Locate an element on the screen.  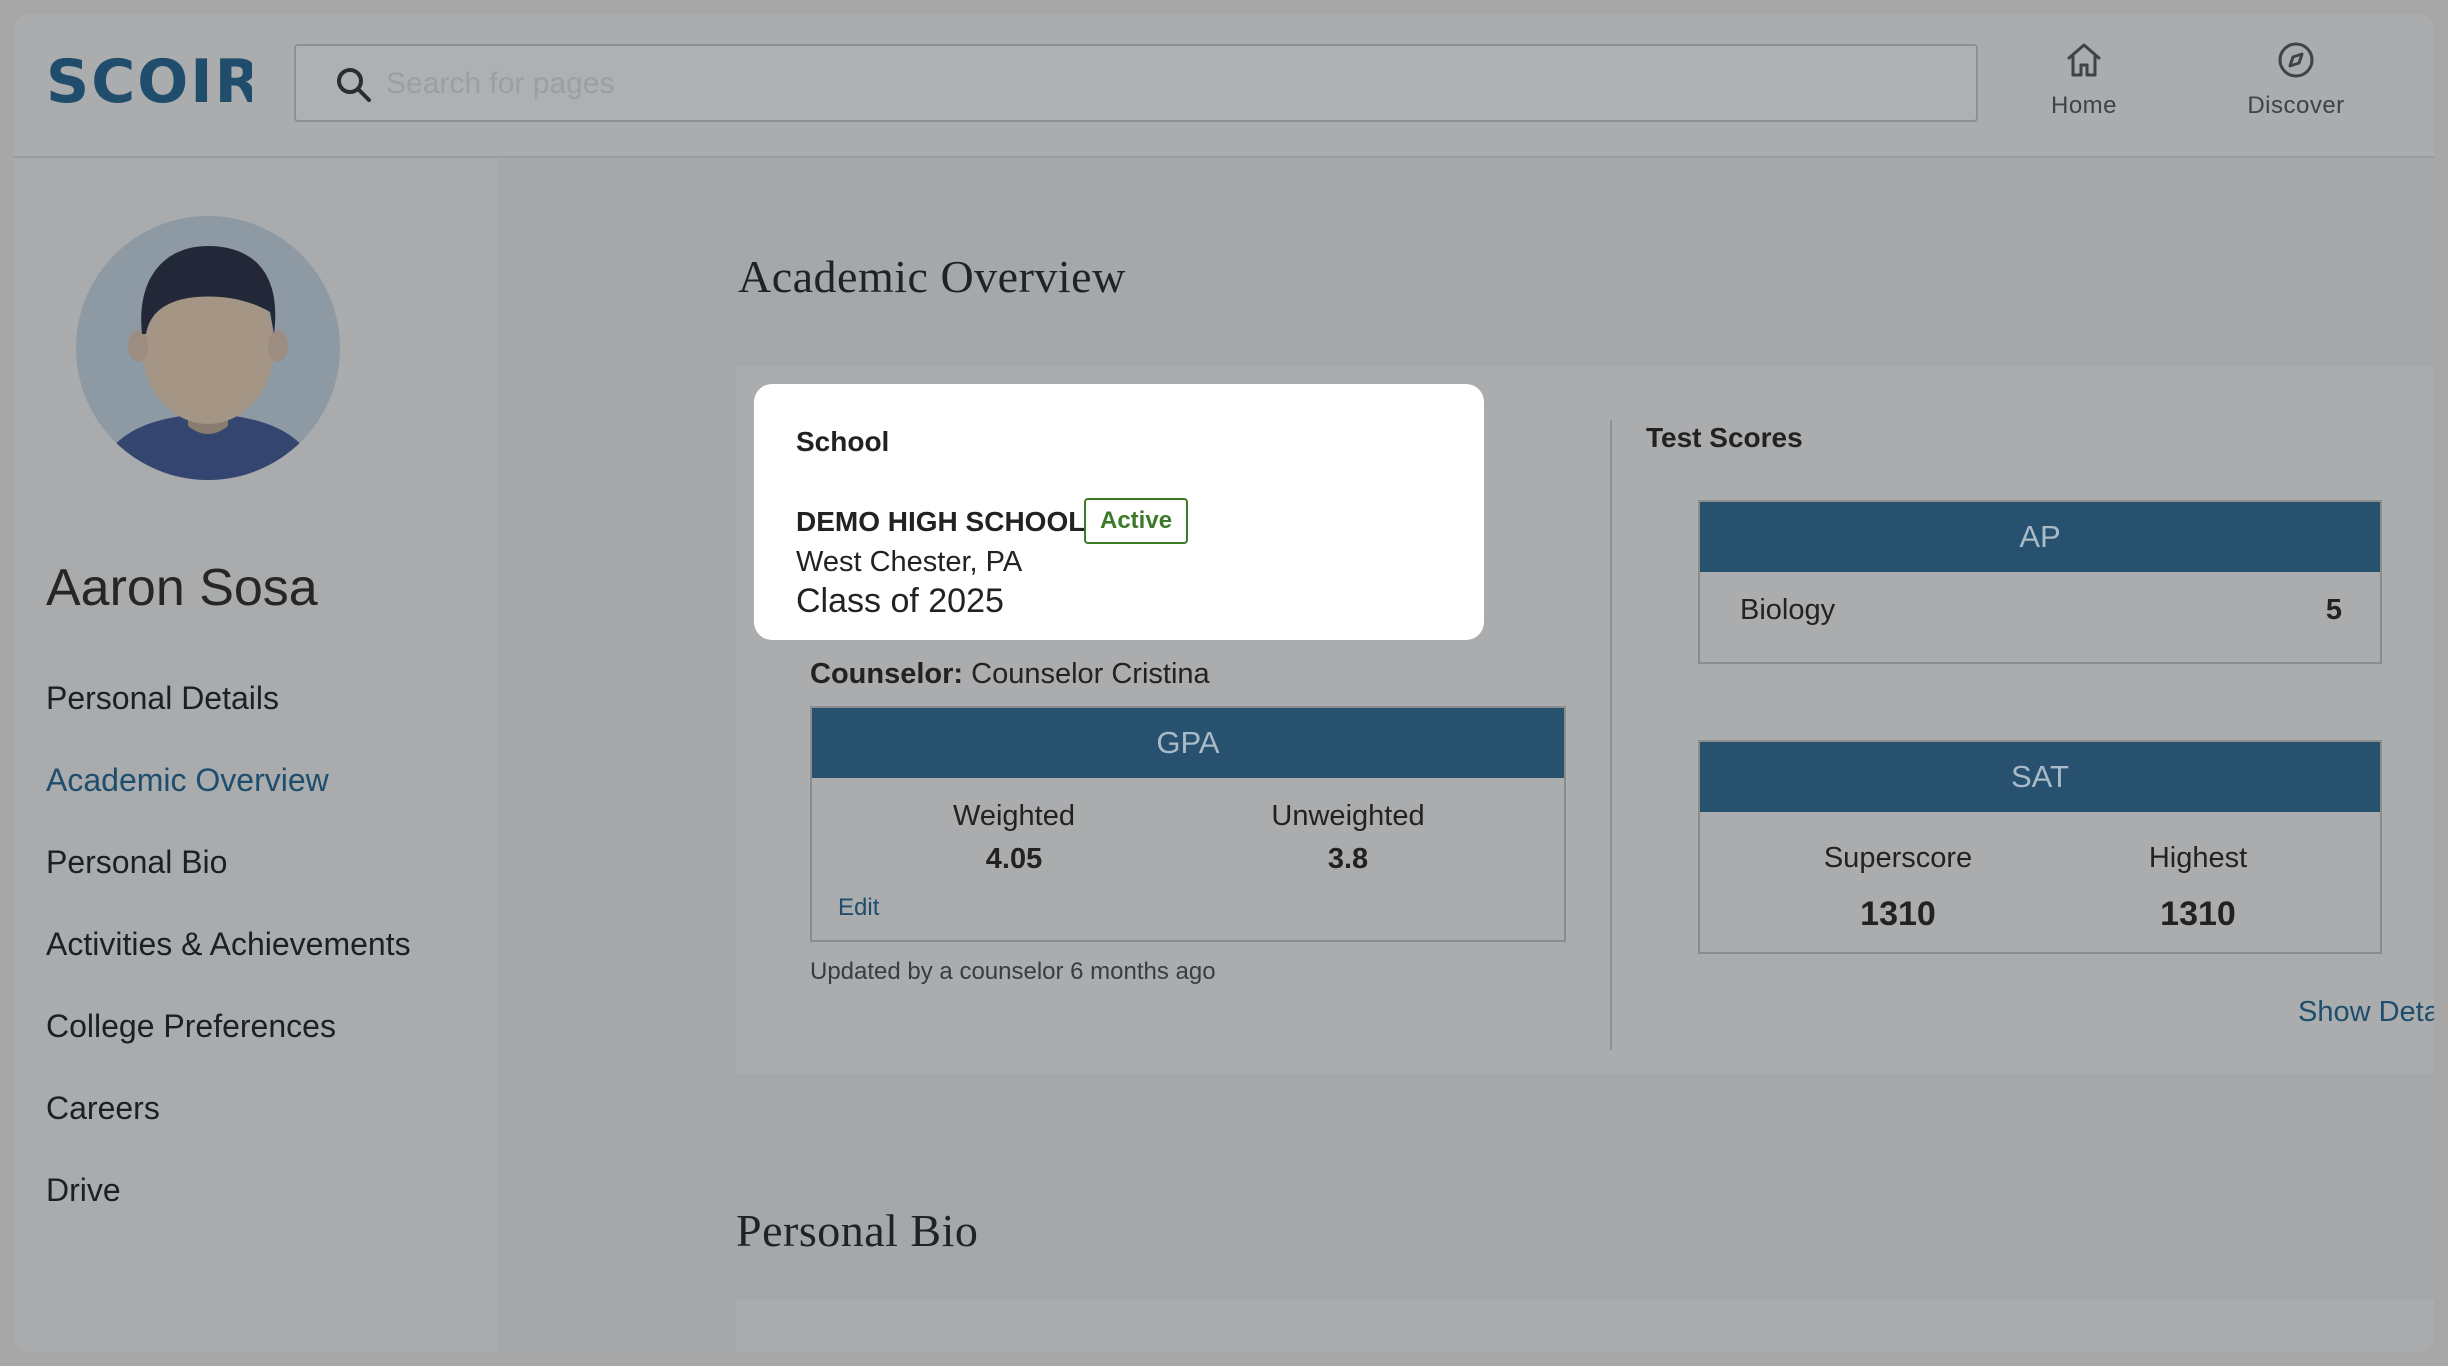
gpa-weighted-label: Weighted is located at coordinates (1014, 816).